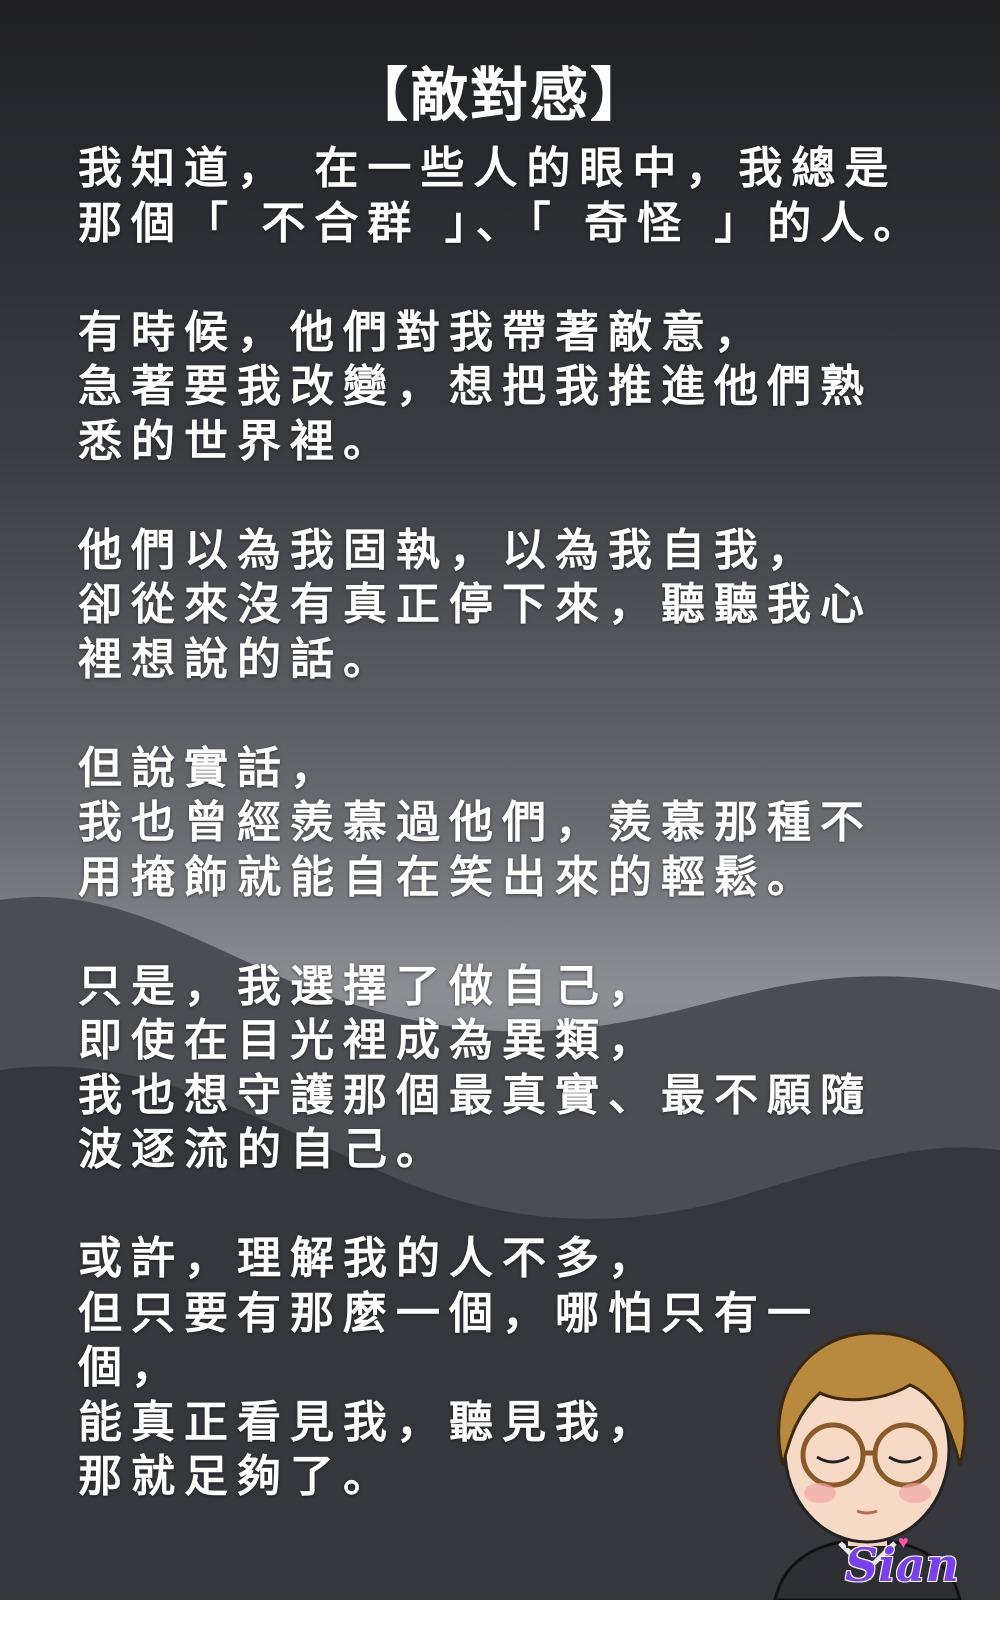  Describe the element at coordinates (263, 1149) in the screenshot. I see `poem-line: 波逐流的自己。` at that location.